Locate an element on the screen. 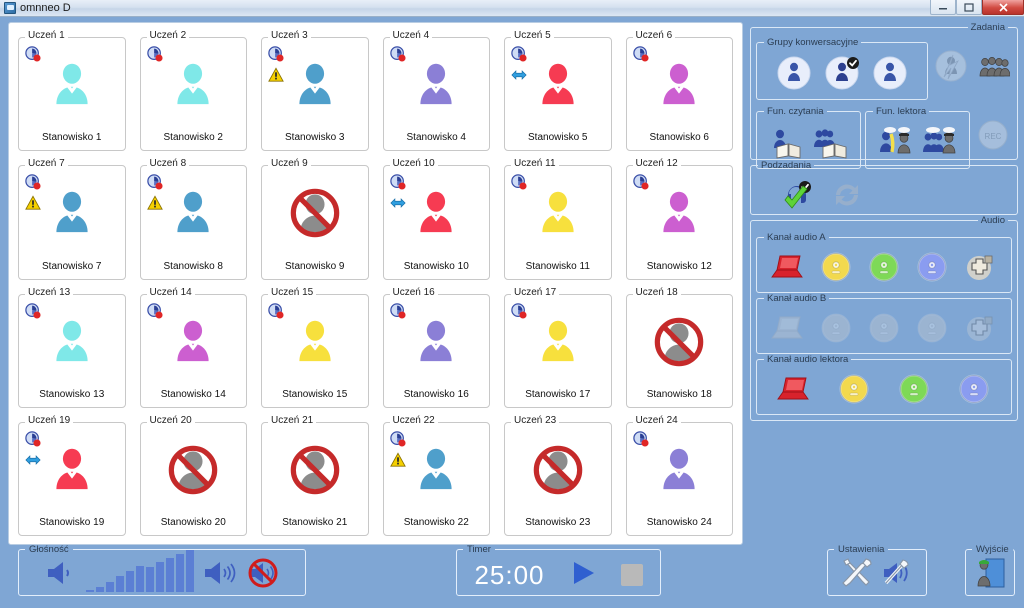 This screenshot has width=1024, height=608. volume-level-meter is located at coordinates (140, 571).